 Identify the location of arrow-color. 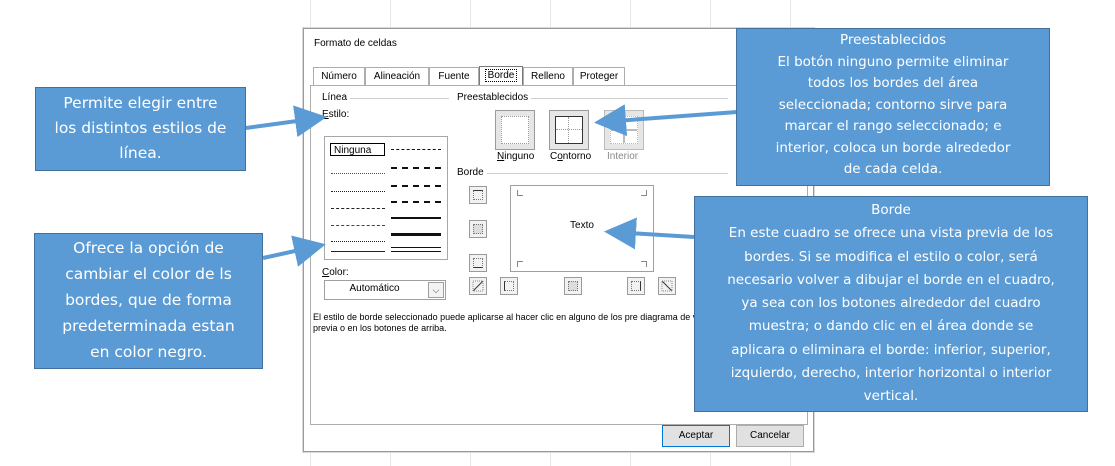
(294, 251).